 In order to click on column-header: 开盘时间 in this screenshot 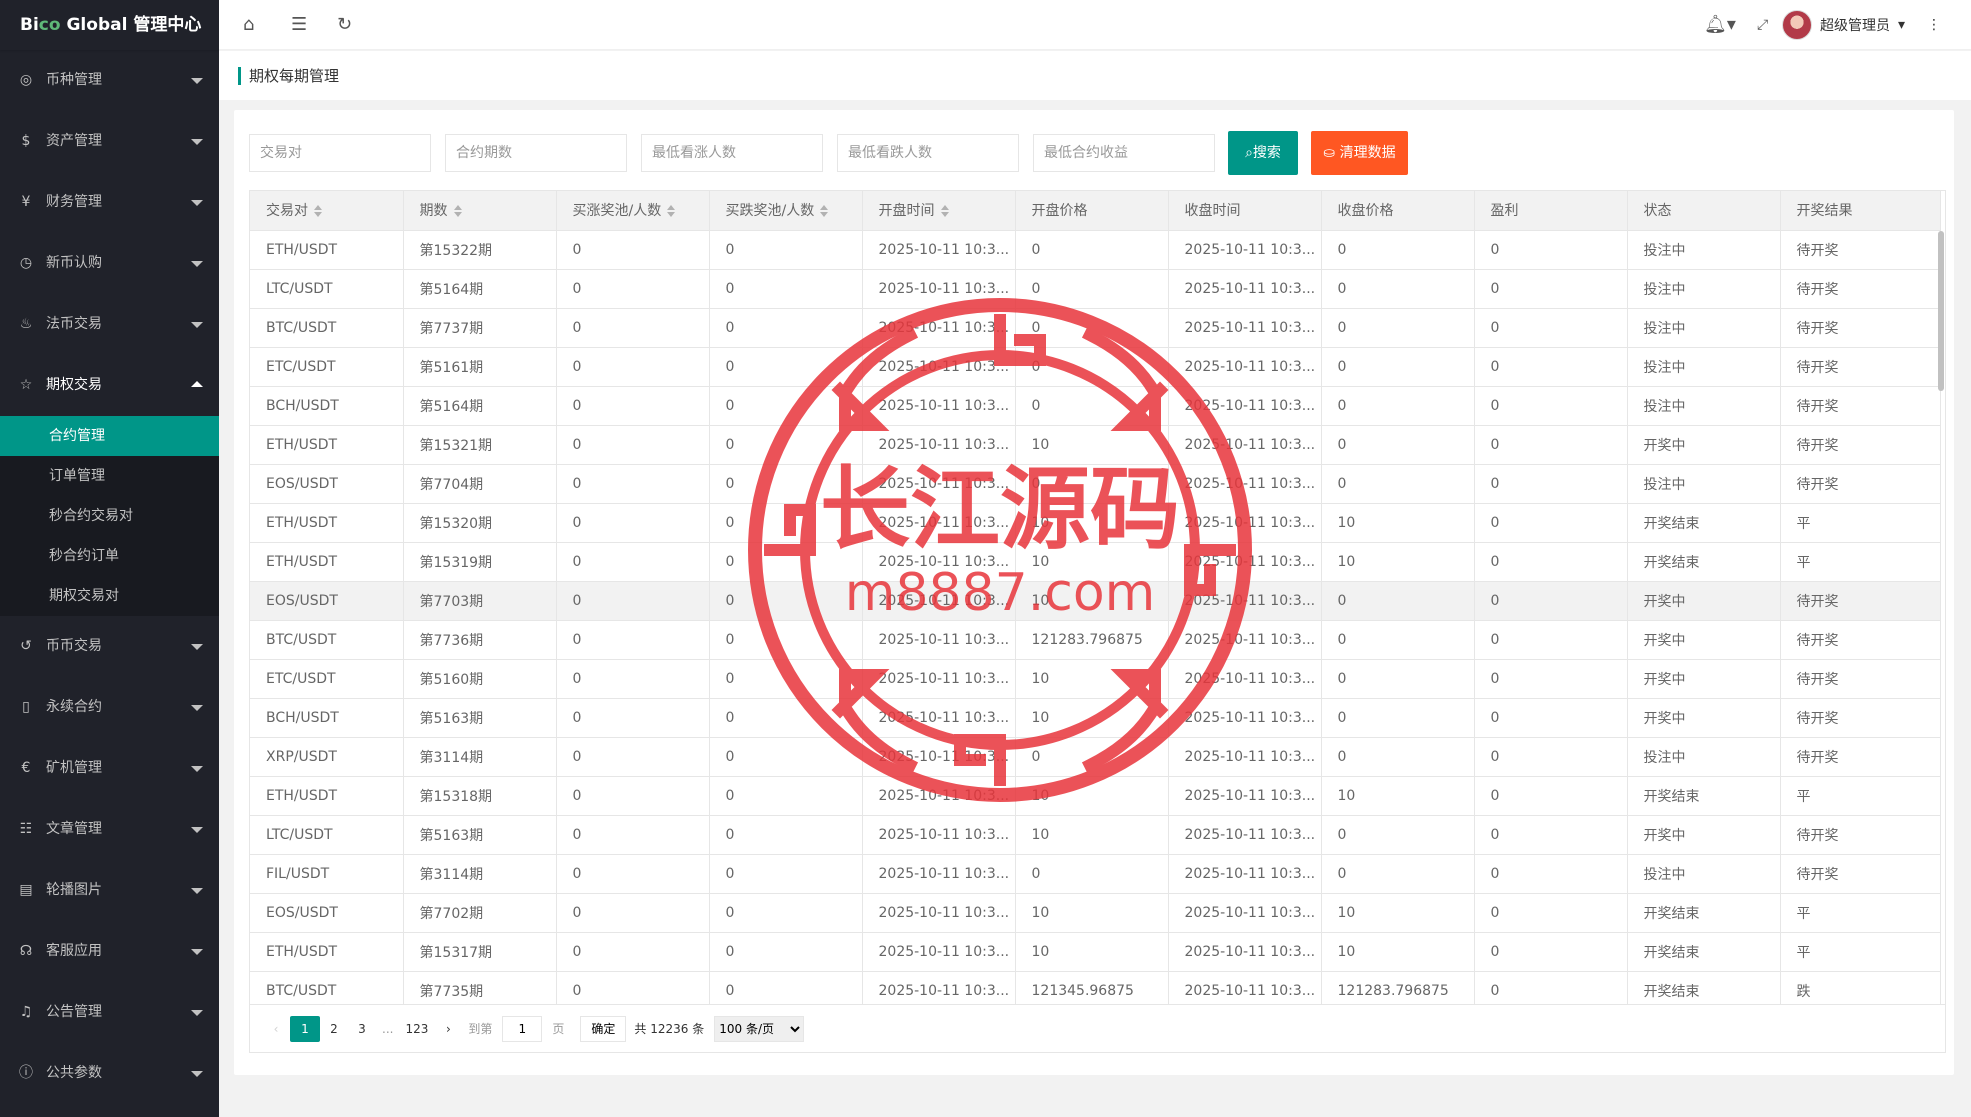, I will do `click(939, 211)`.